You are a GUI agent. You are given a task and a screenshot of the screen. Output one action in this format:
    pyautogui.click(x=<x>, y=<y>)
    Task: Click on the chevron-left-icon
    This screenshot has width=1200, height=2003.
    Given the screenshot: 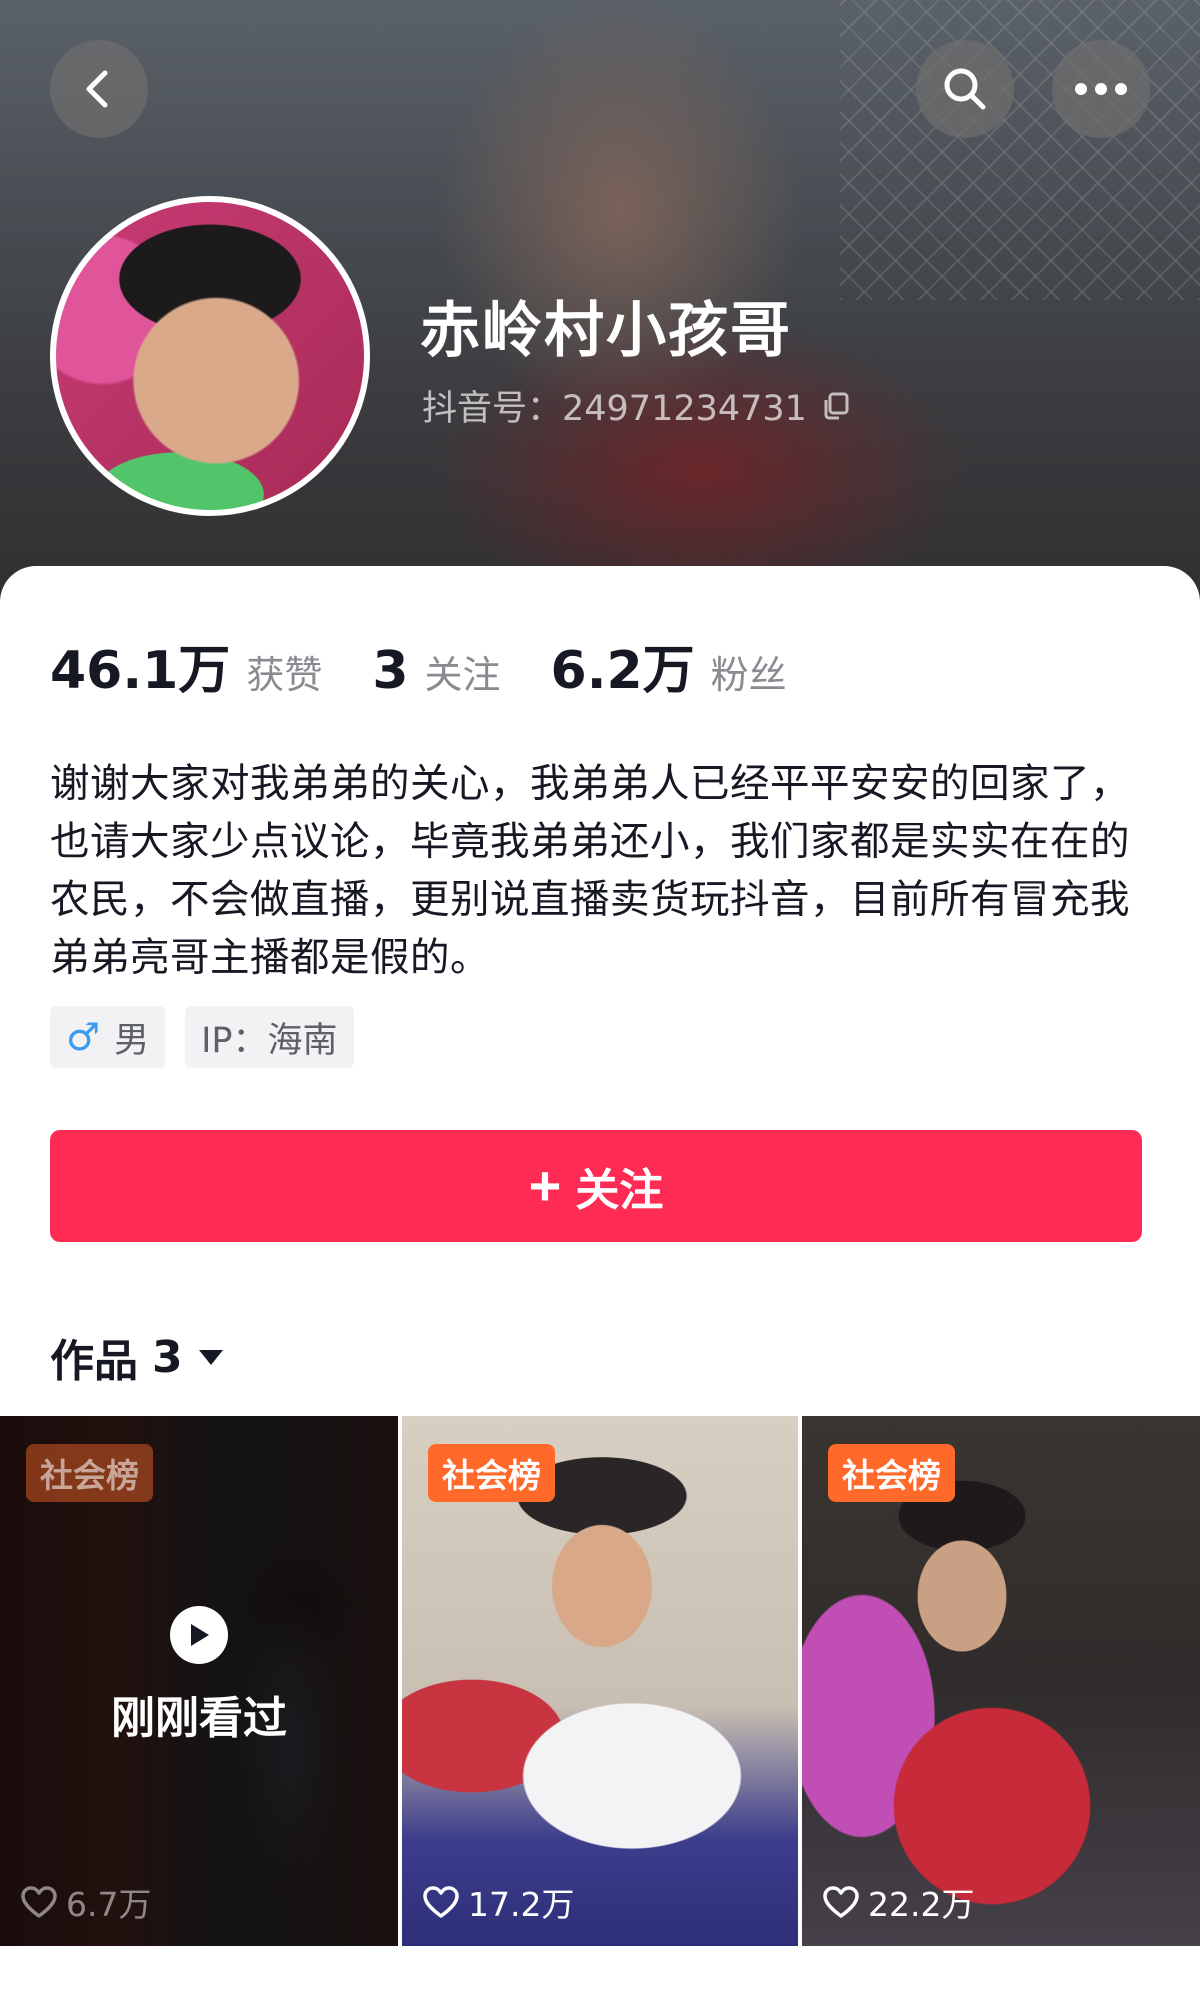 What is the action you would take?
    pyautogui.click(x=97, y=89)
    